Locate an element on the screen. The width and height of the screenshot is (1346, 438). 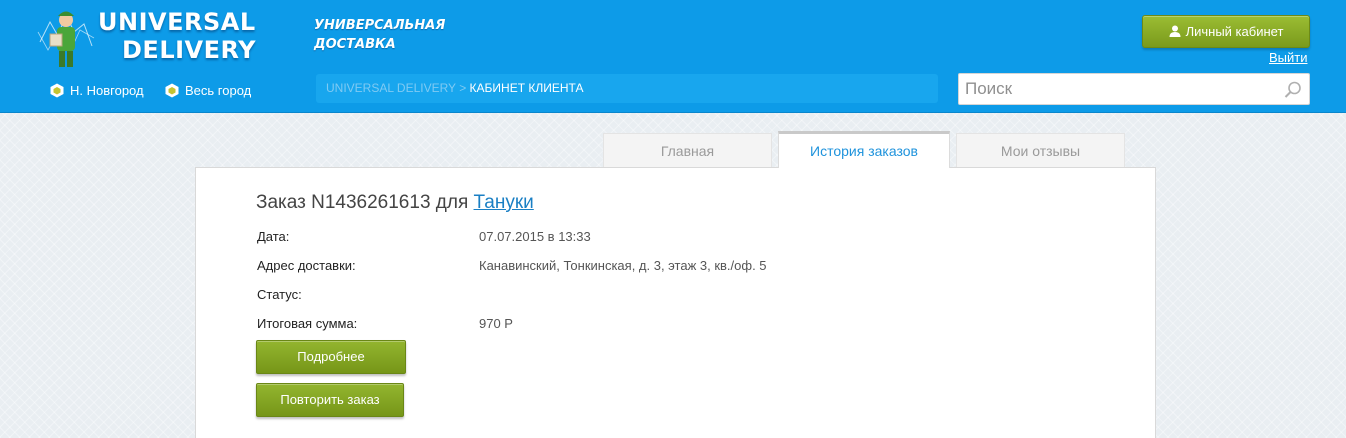
logo-line-1: UNIVERSAL is located at coordinates (177, 22).